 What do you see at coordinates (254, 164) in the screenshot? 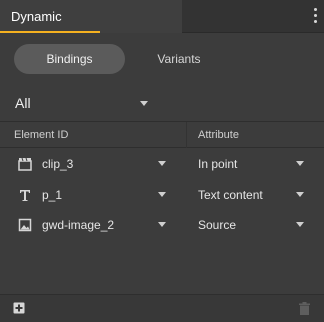
I see `attribute-select: In point` at bounding box center [254, 164].